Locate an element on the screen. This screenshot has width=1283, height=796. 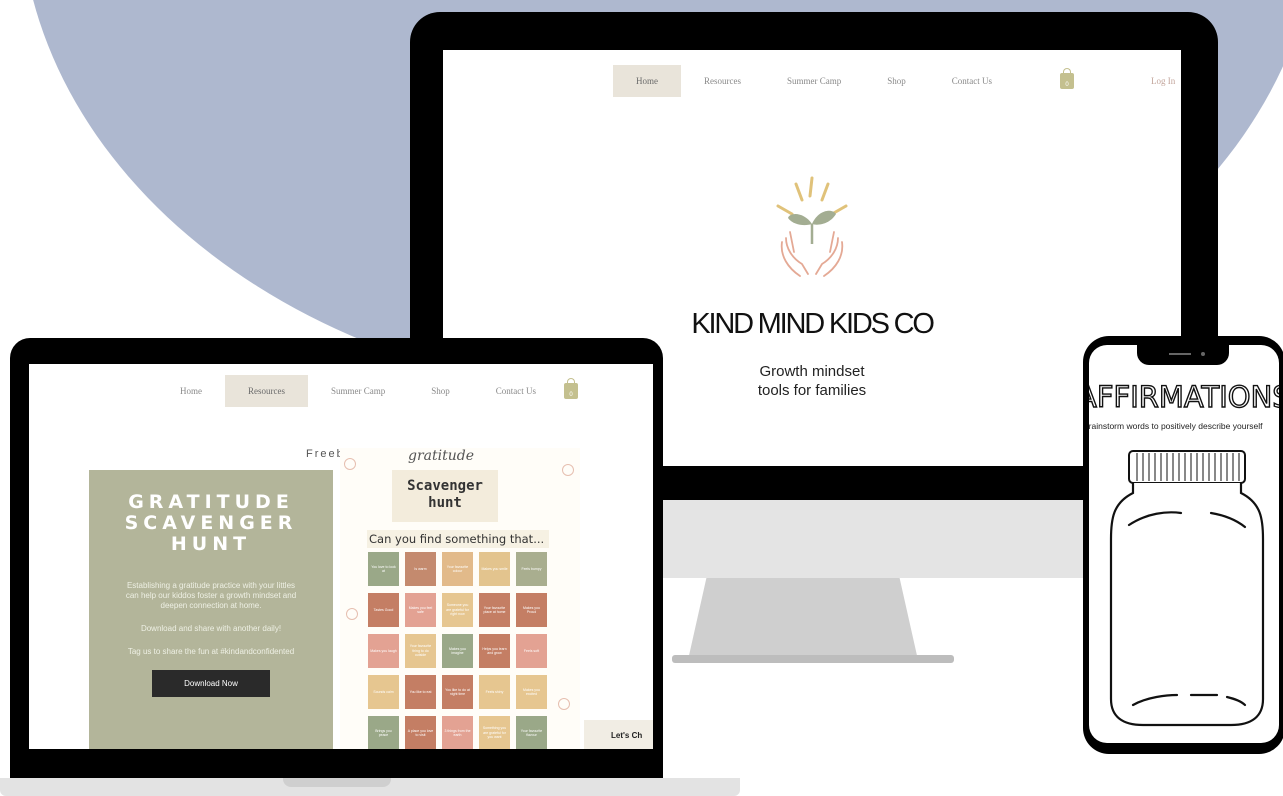
worksheet-cell: Makes you Proud is located at coordinates (531, 610).